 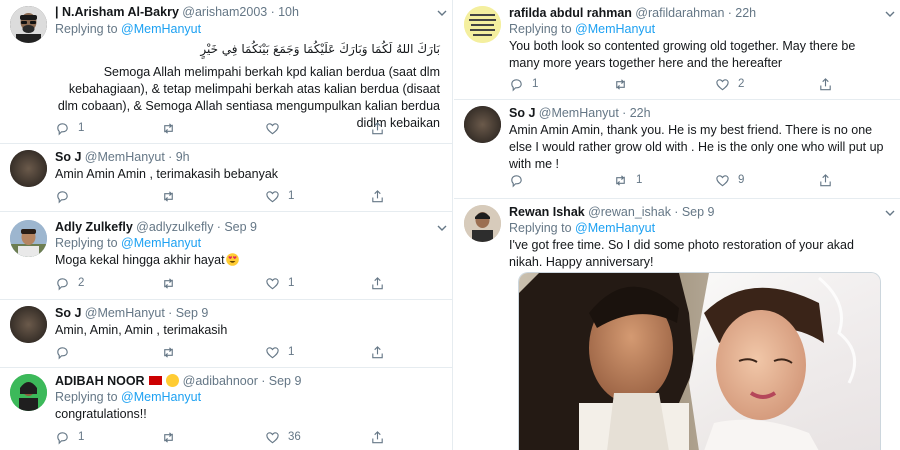 What do you see at coordinates (248, 437) in the screenshot?
I see `tweet-actions: 1 36` at bounding box center [248, 437].